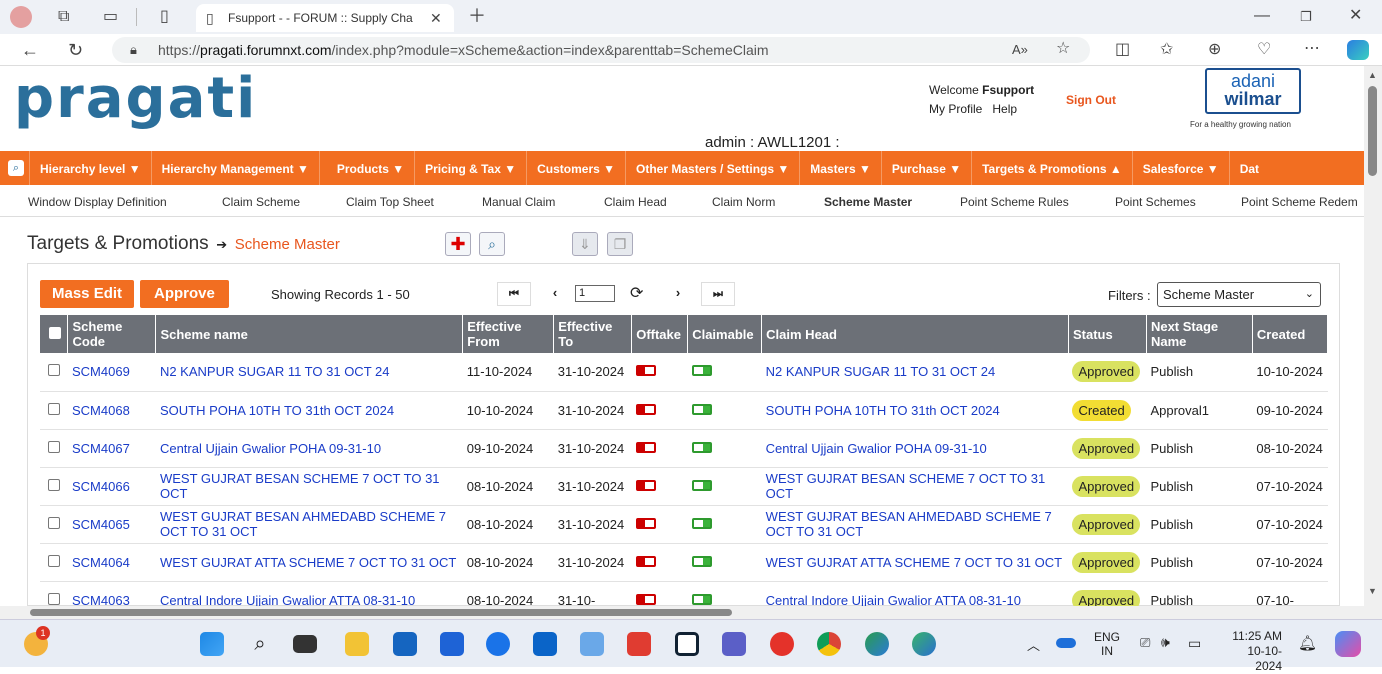 This screenshot has width=1382, height=674. I want to click on col-status: Status, so click(1107, 334).